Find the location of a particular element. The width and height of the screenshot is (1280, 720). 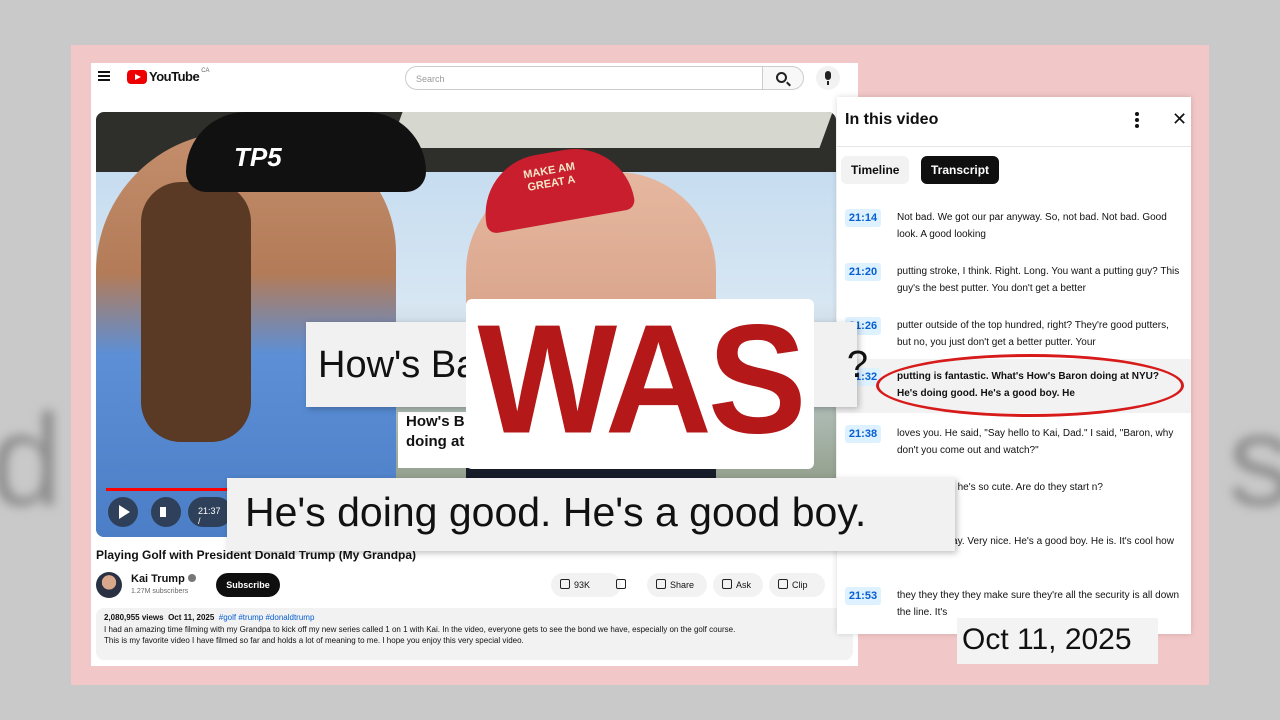

highlight-circle is located at coordinates (1030, 385).